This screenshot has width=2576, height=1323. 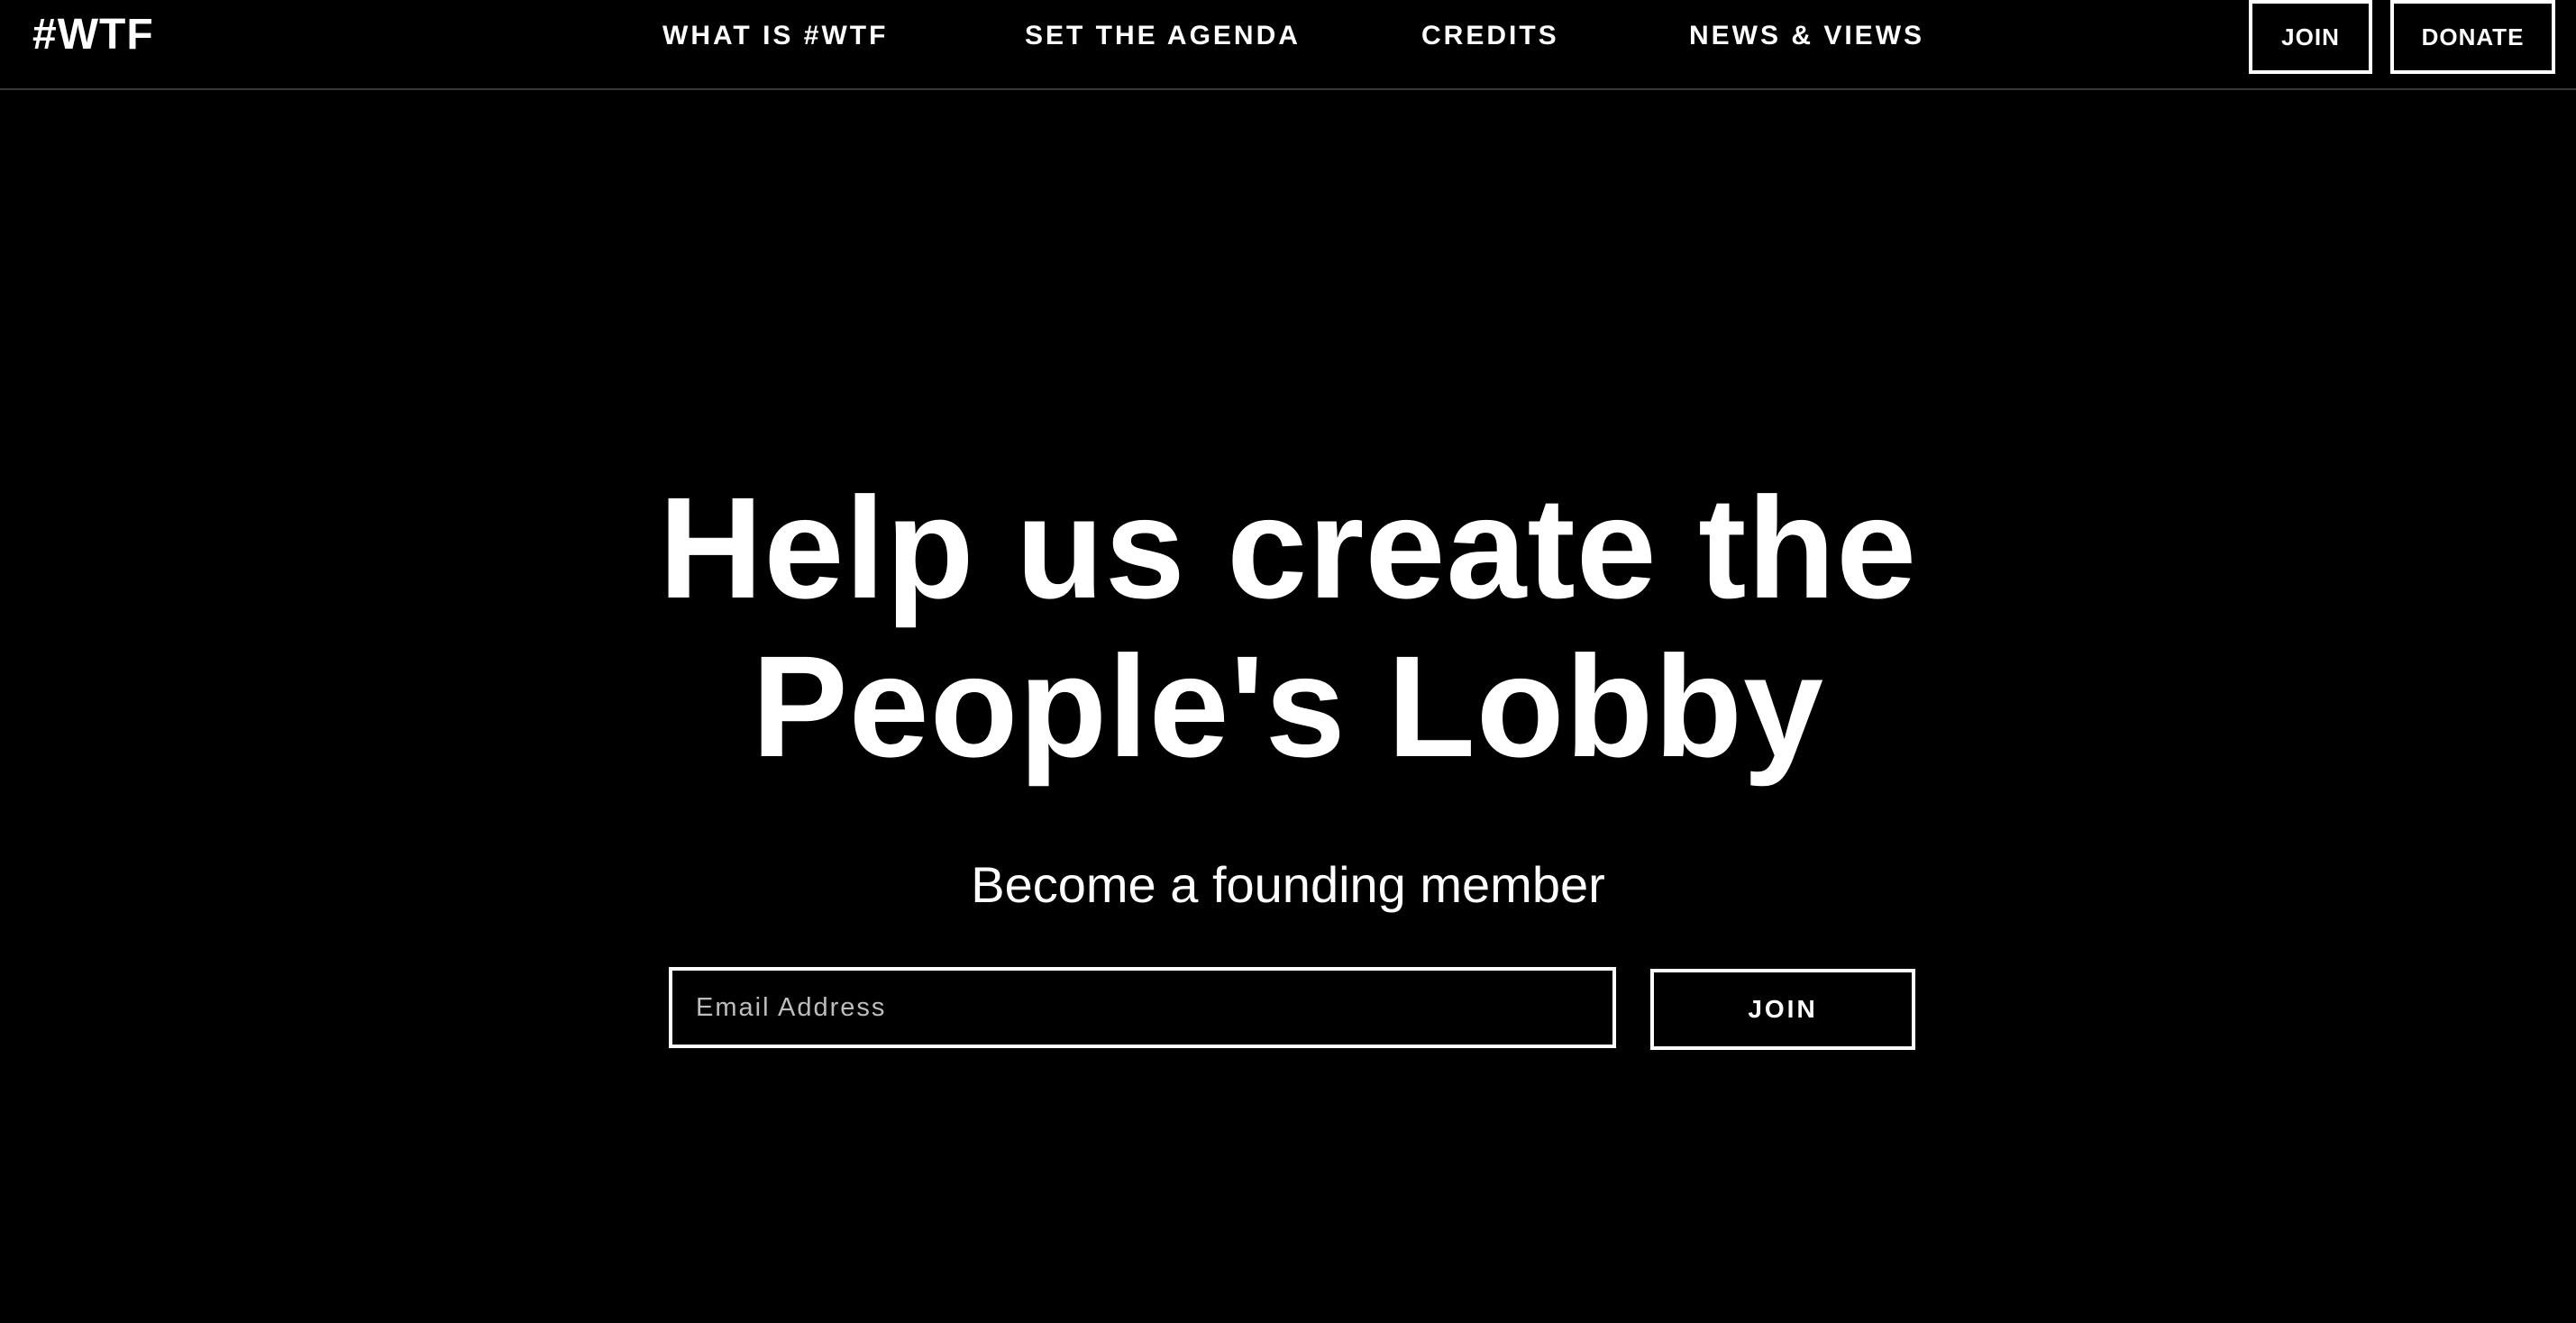 What do you see at coordinates (1288, 884) in the screenshot?
I see `hero-subtitle: Become a founding member` at bounding box center [1288, 884].